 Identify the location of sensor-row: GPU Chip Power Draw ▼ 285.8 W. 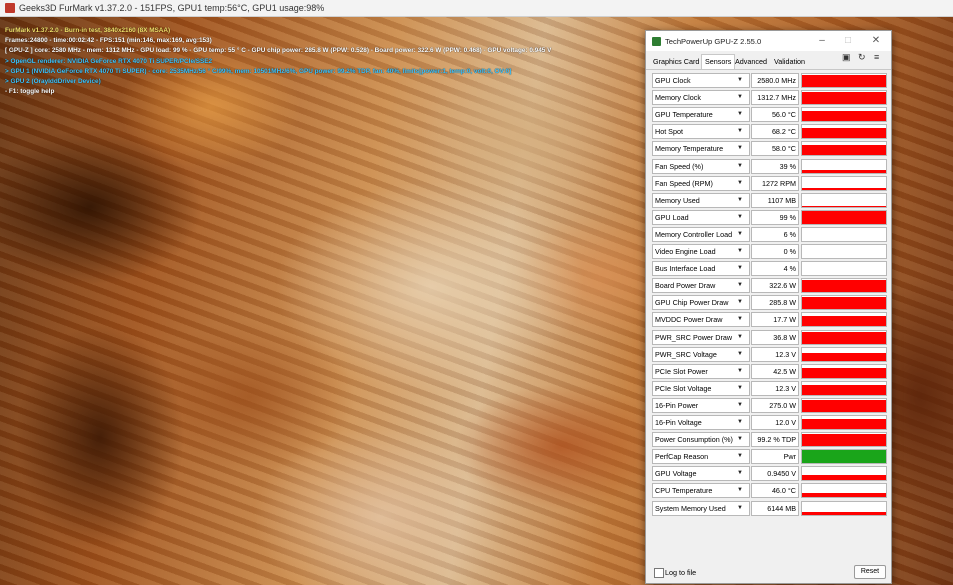
(769, 303).